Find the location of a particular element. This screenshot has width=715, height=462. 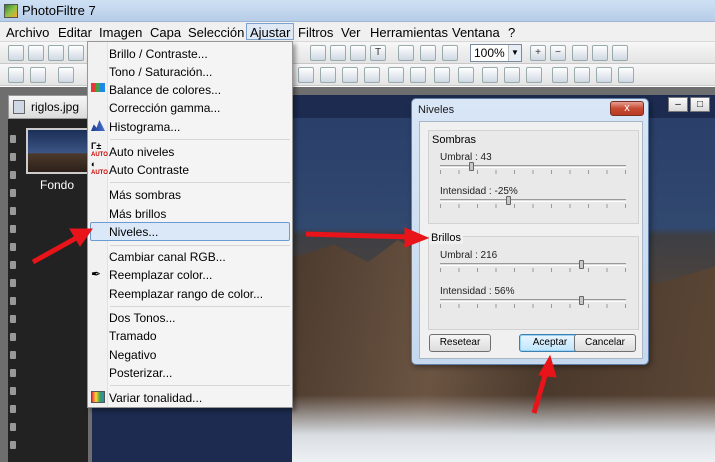

arrow-to-aceptar is located at coordinates (544, 384).